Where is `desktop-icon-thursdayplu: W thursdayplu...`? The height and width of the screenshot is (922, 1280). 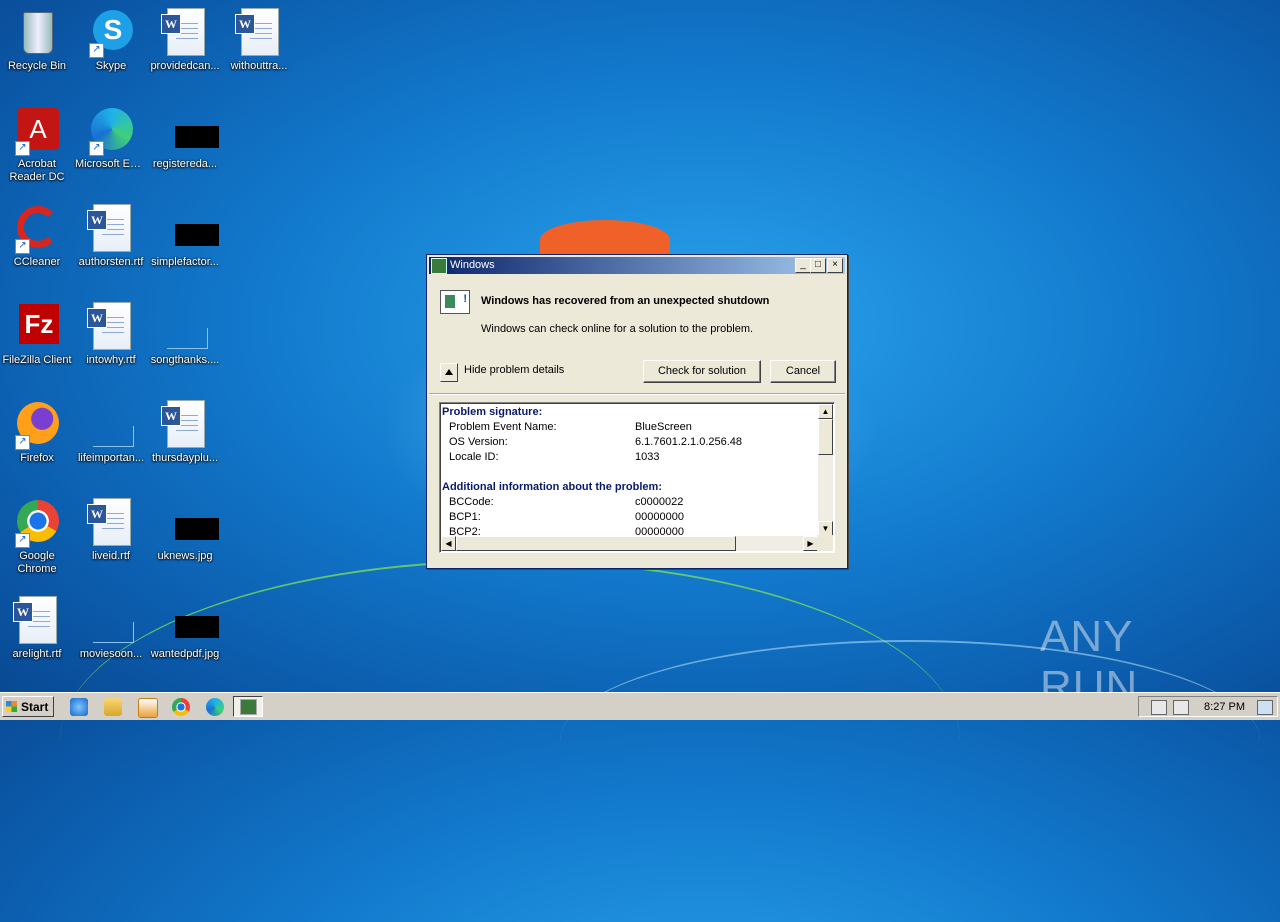 desktop-icon-thursdayplu: W thursdayplu... is located at coordinates (185, 439).